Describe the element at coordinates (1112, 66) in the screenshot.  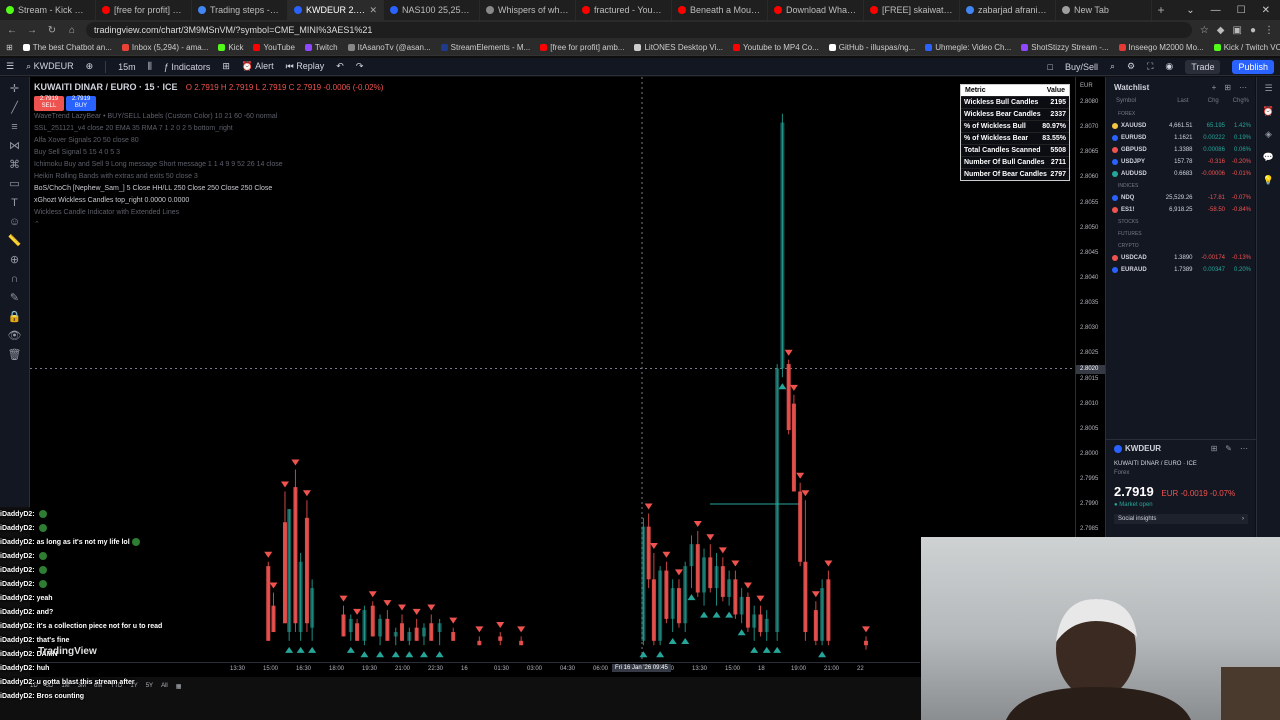
I see `search-icon: ⌕` at that location.